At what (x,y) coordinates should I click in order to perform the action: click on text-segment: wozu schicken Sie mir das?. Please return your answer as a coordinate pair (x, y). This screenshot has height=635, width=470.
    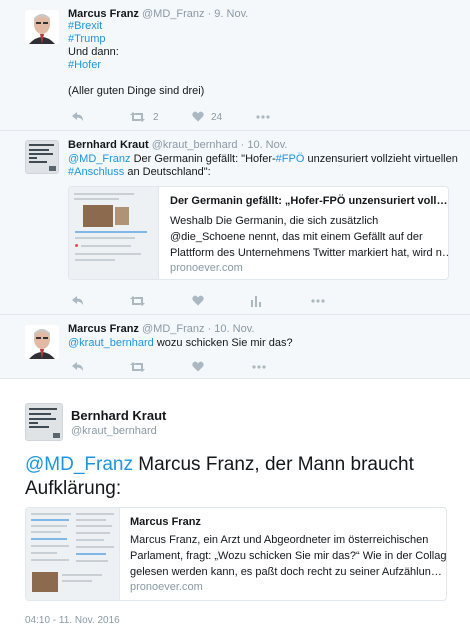
    Looking at the image, I should click on (224, 343).